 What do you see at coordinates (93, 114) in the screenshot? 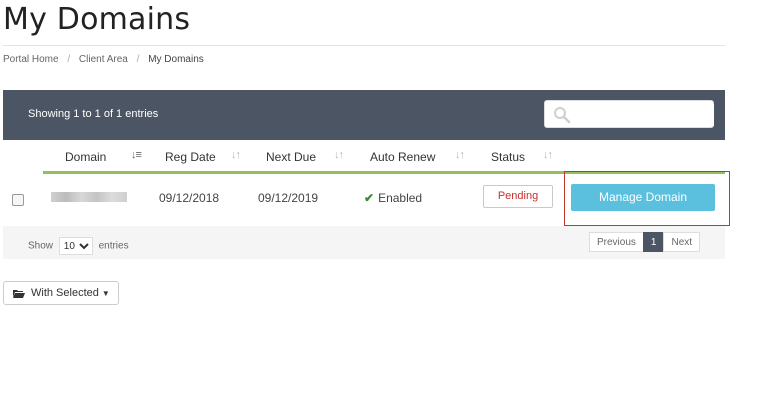
I see `entries-info: Showing 1 to 1 of 1 entries` at bounding box center [93, 114].